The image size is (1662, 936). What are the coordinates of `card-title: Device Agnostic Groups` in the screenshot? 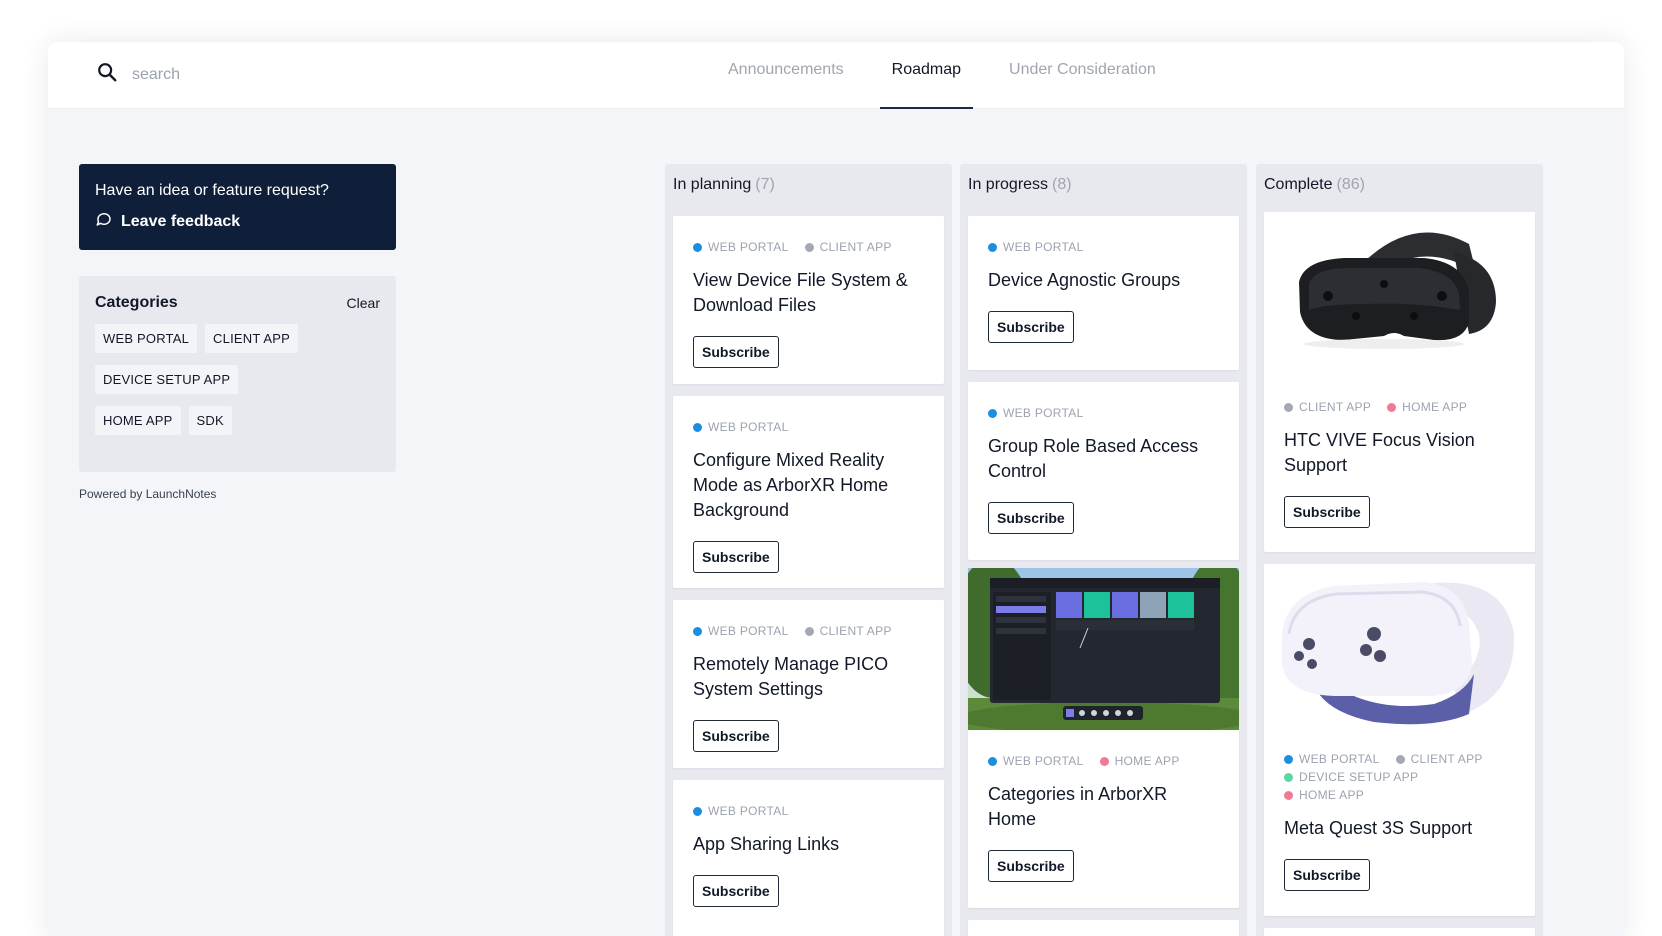 It's located at (1084, 280).